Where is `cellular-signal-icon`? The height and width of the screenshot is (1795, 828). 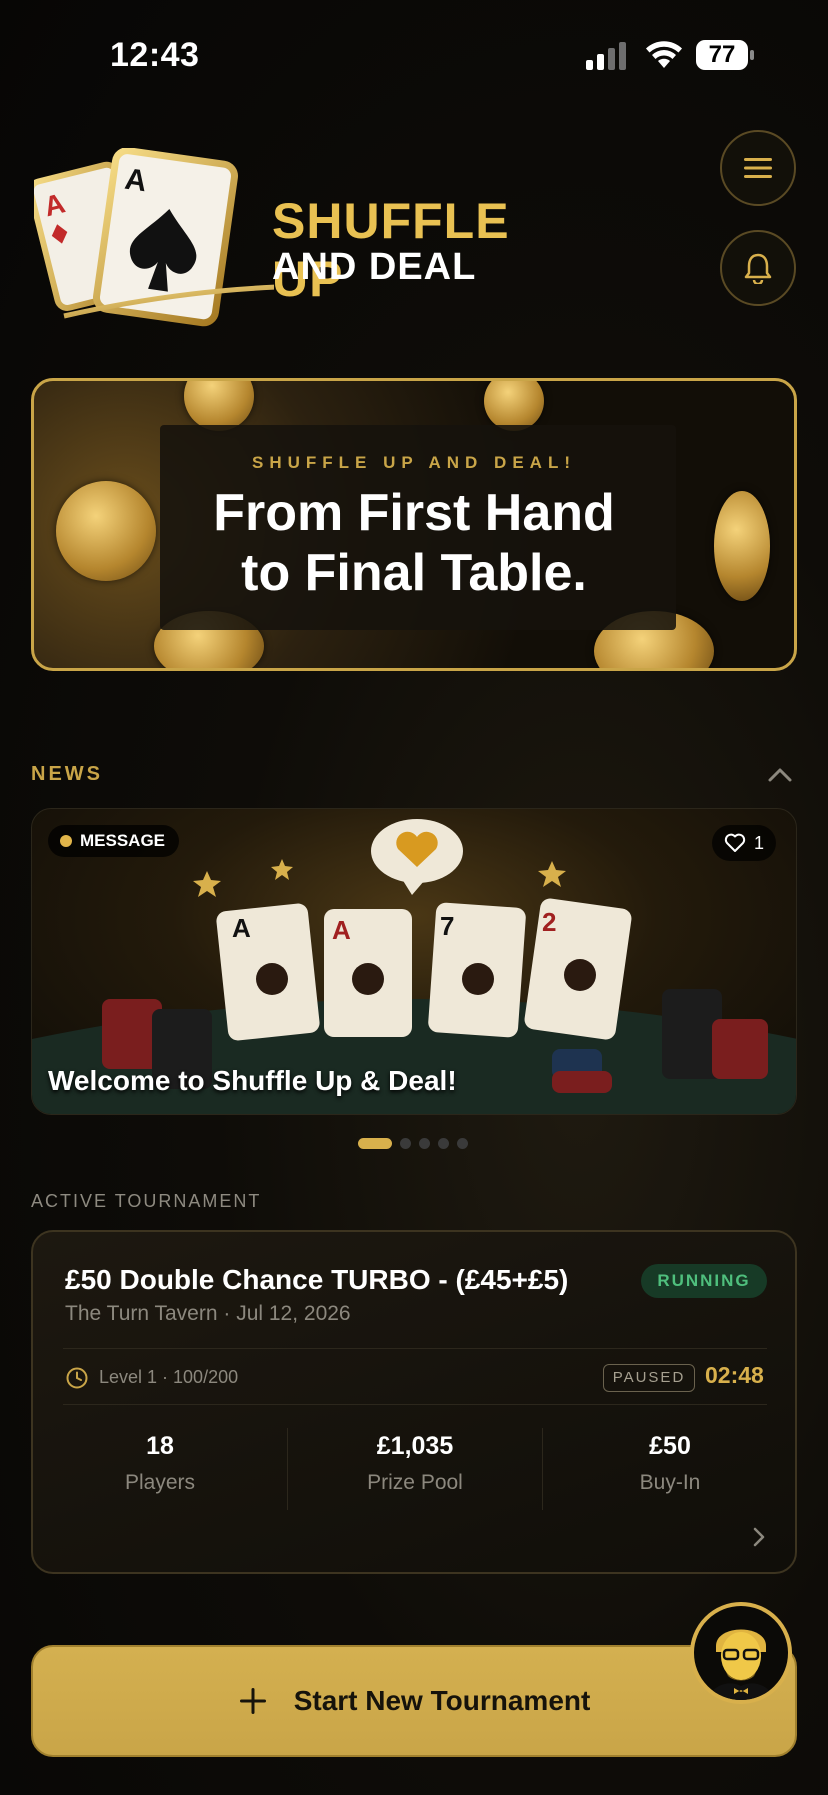 cellular-signal-icon is located at coordinates (606, 56).